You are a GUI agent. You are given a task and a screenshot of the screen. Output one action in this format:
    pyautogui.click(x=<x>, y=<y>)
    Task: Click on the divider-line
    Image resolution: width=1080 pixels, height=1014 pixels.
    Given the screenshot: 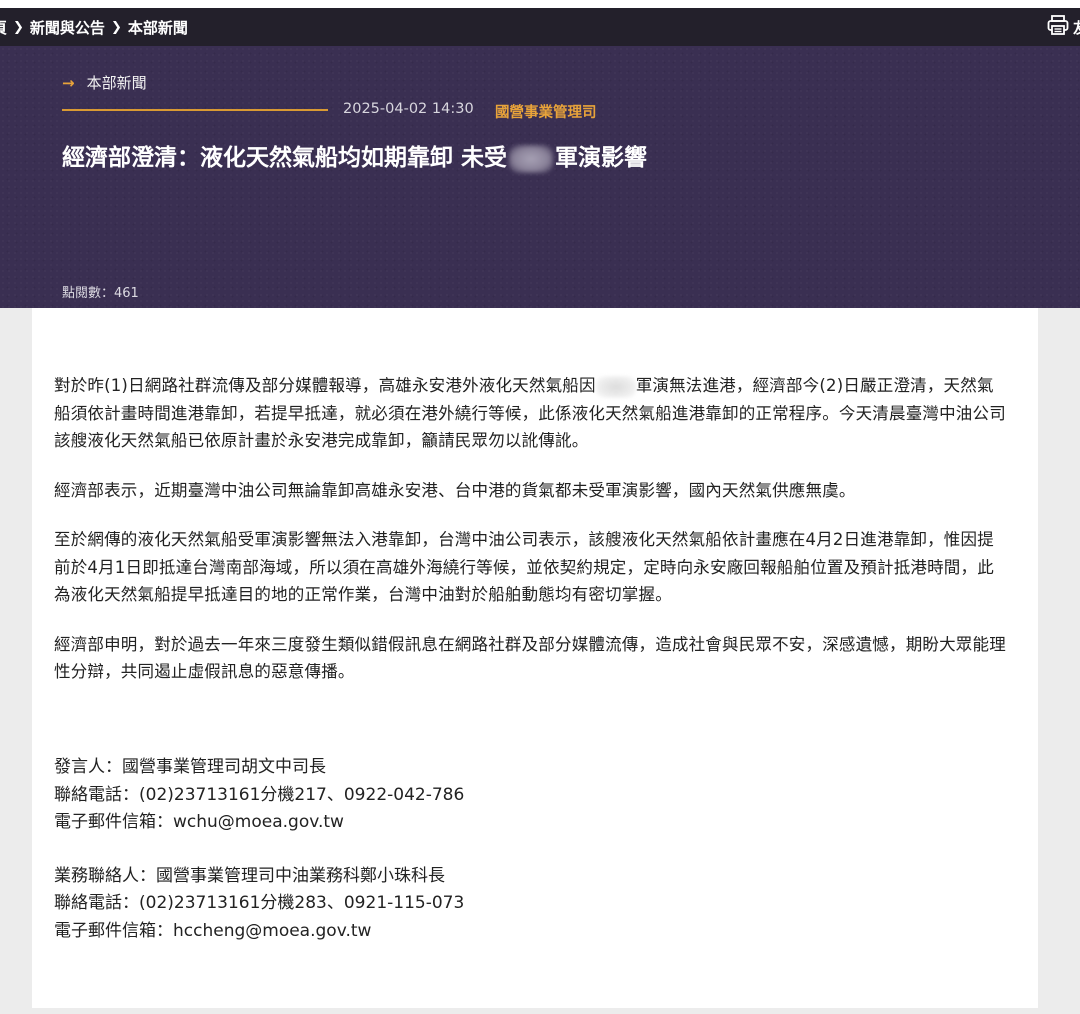 What is the action you would take?
    pyautogui.click(x=195, y=110)
    